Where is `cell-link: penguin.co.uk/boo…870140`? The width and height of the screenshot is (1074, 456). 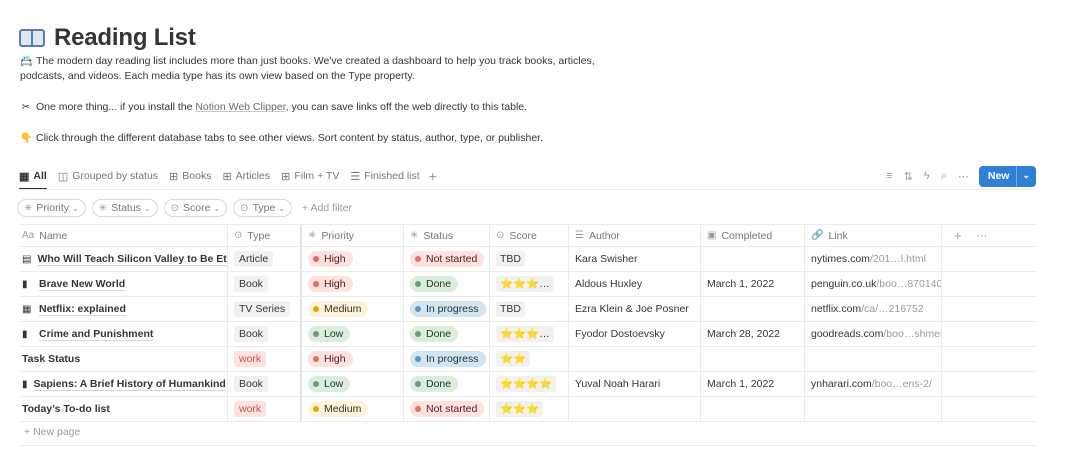
cell-link: penguin.co.uk/boo…870140 is located at coordinates (873, 284).